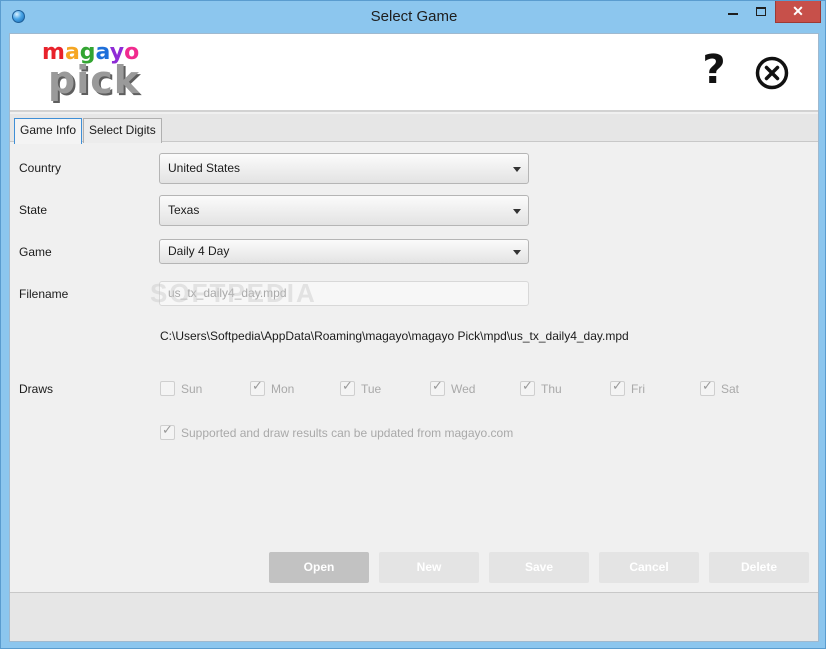 The width and height of the screenshot is (826, 649). Describe the element at coordinates (48, 131) in the screenshot. I see `tab-game-info: Game Info` at that location.